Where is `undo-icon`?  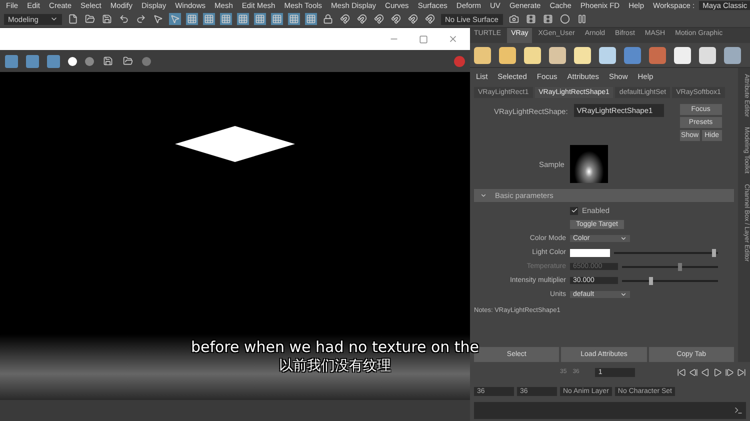
undo-icon is located at coordinates (124, 19).